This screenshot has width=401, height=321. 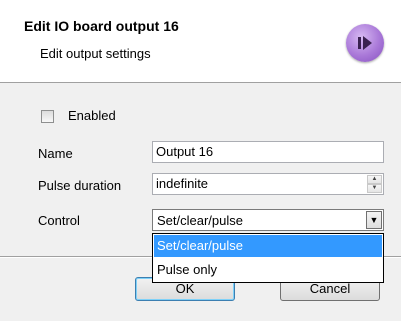 What do you see at coordinates (182, 183) in the screenshot?
I see `pulse-duration-value: indefinite` at bounding box center [182, 183].